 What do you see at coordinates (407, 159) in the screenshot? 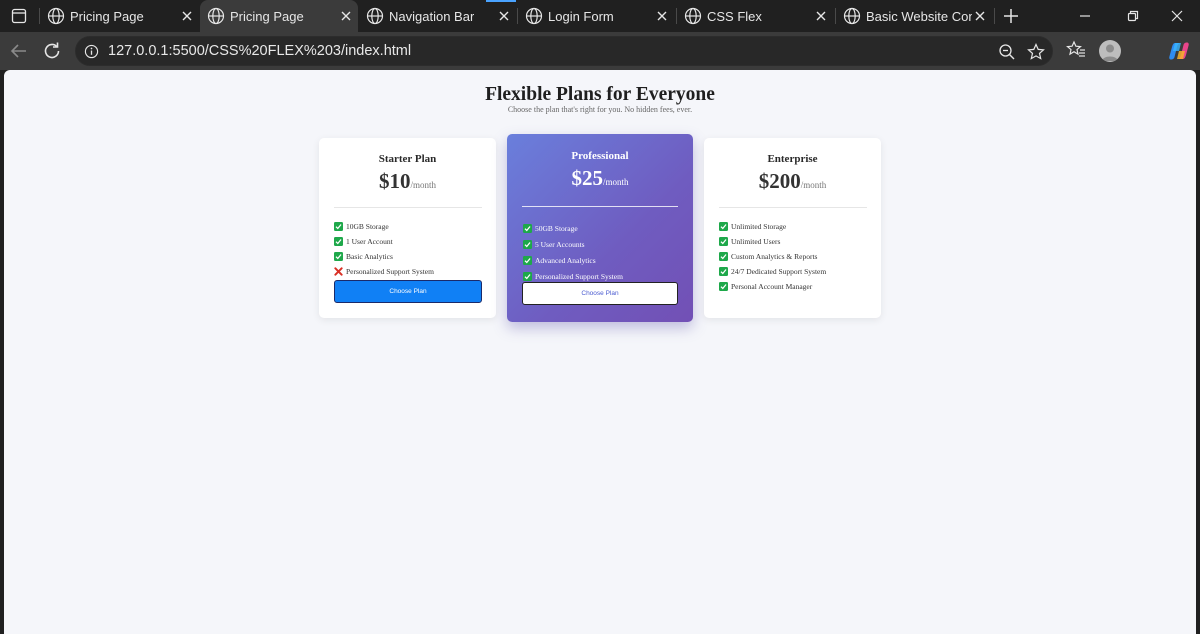
I see `plan-name: Starter Plan` at bounding box center [407, 159].